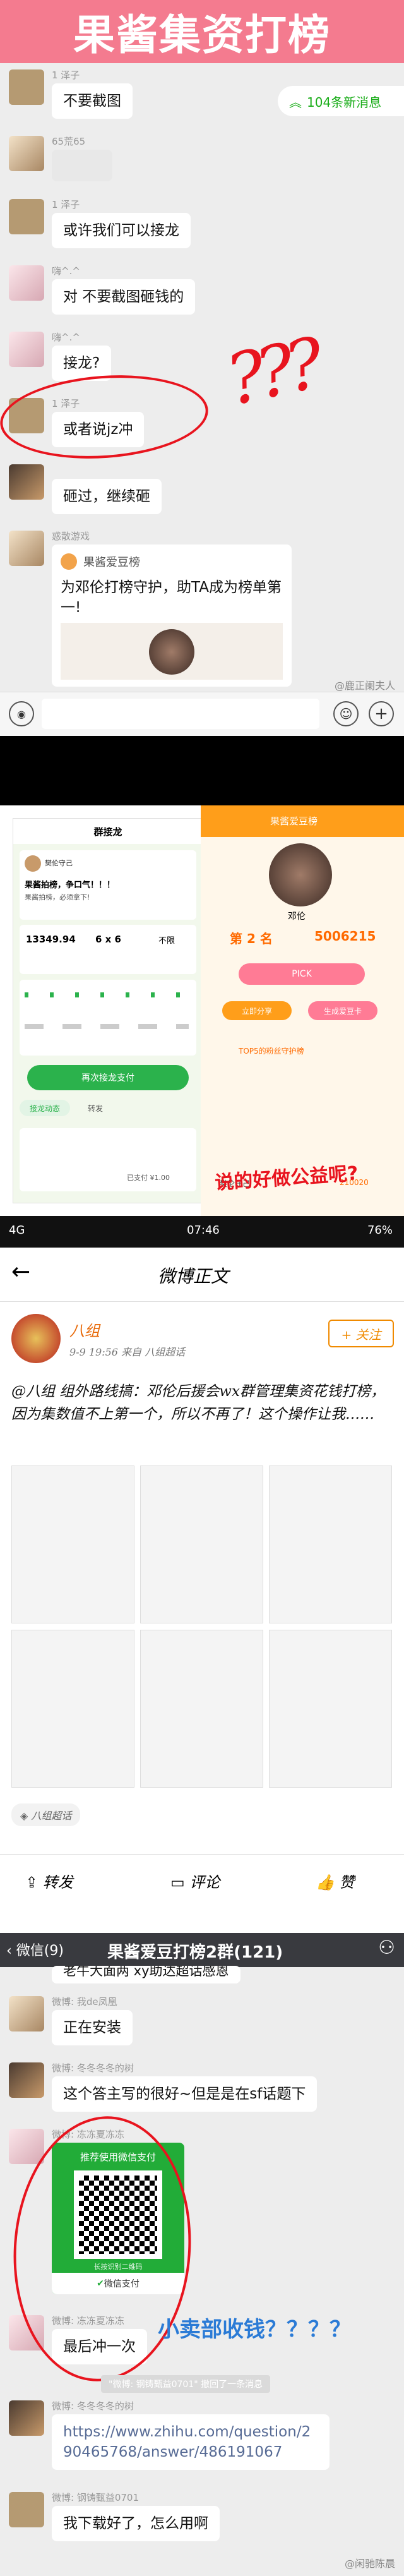  What do you see at coordinates (341, 101) in the screenshot?
I see `unread-messages-badge: ︽ 104条新消息` at bounding box center [341, 101].